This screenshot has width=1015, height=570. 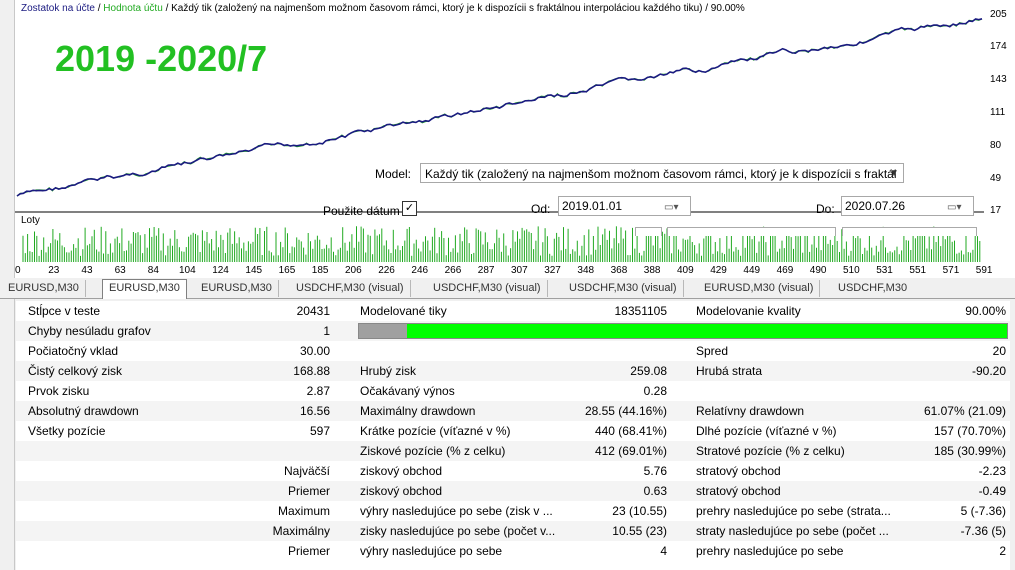 I want to click on report-value: 2.87, so click(x=318, y=391).